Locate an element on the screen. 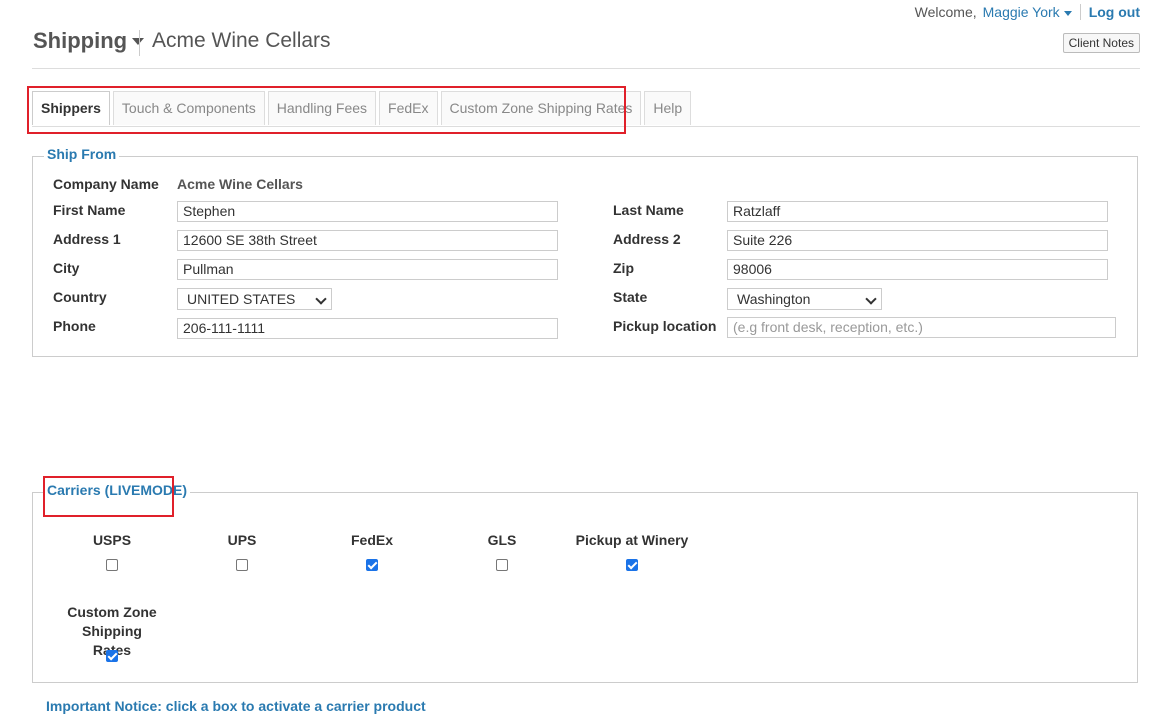 The height and width of the screenshot is (714, 1152). carrier-label: UPS is located at coordinates (242, 540).